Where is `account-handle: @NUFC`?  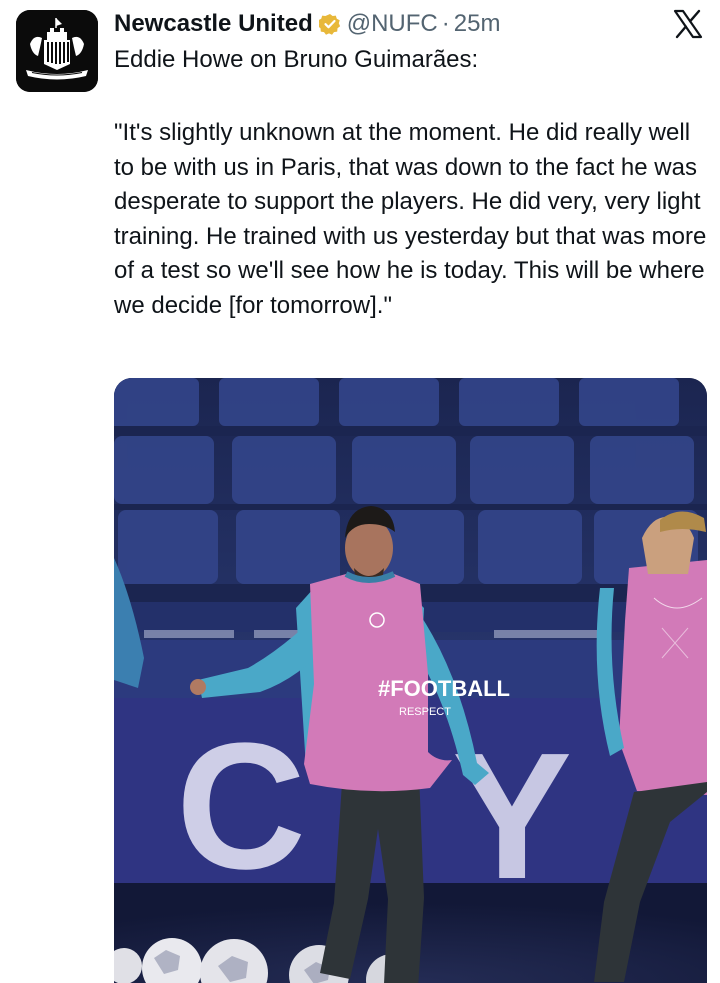 account-handle: @NUFC is located at coordinates (392, 24).